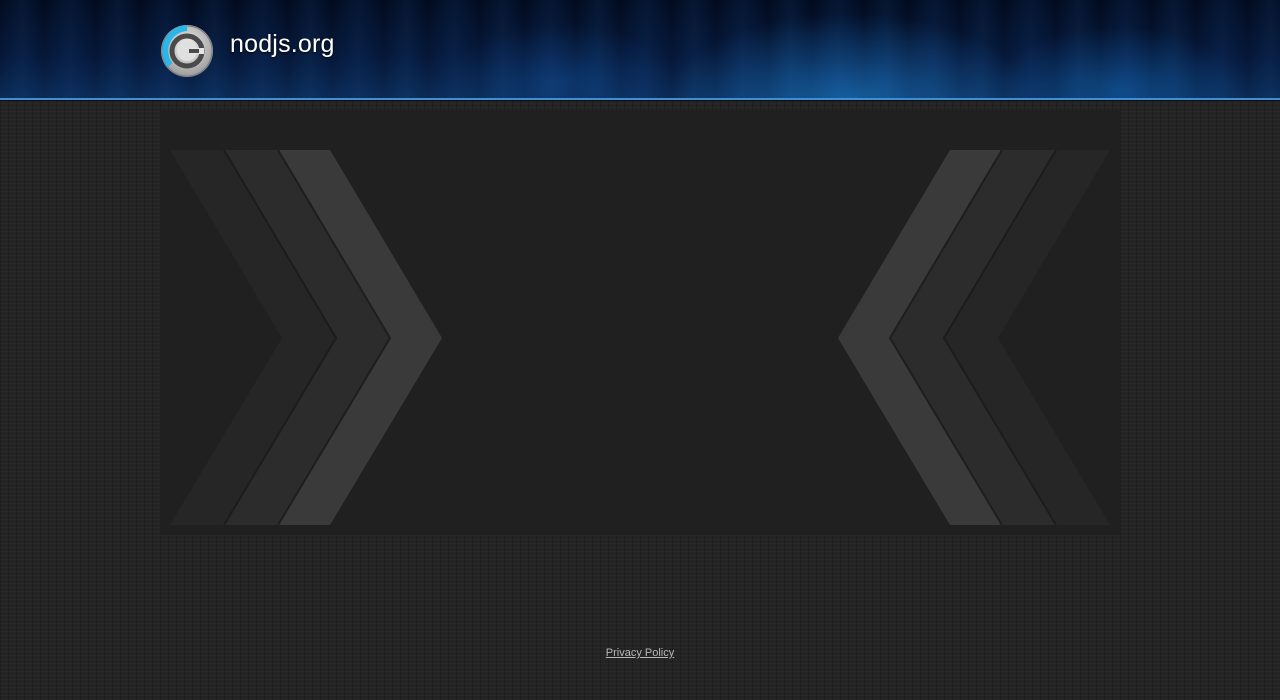  What do you see at coordinates (282, 44) in the screenshot?
I see `site-title: nodjs.org` at bounding box center [282, 44].